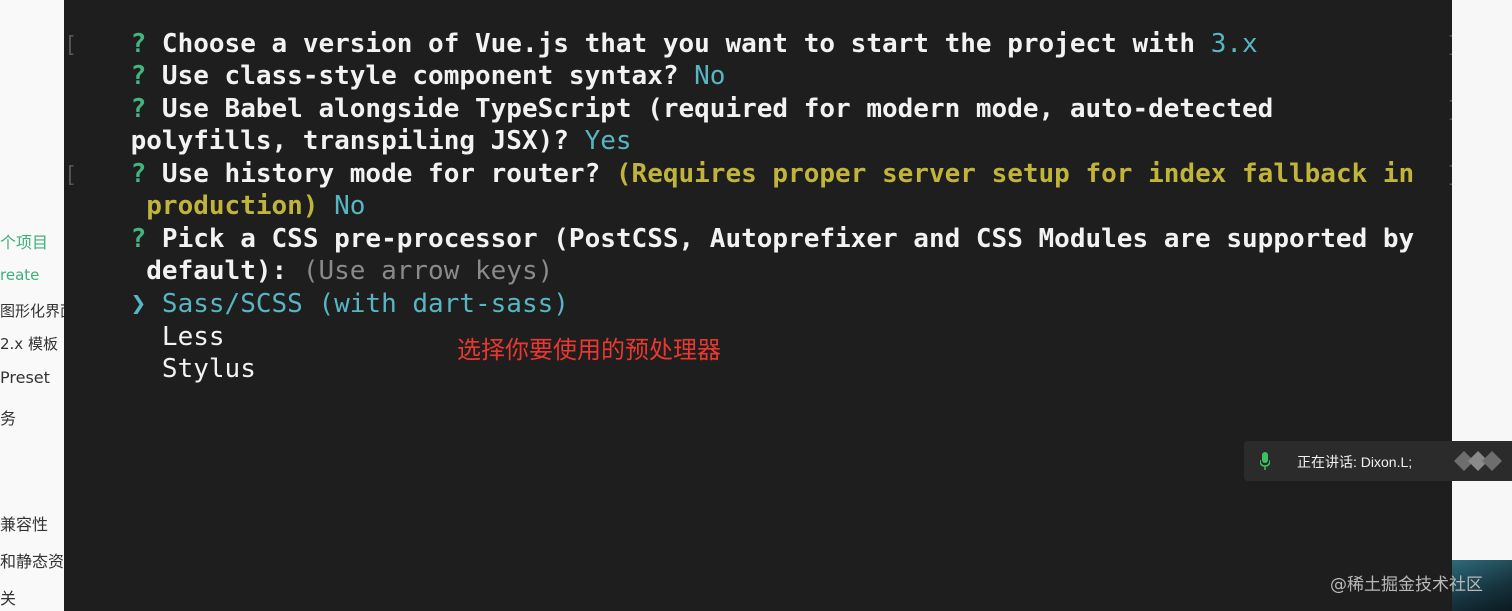 This screenshot has width=1512, height=611. I want to click on sidebar-item-preset: Preset, so click(25, 377).